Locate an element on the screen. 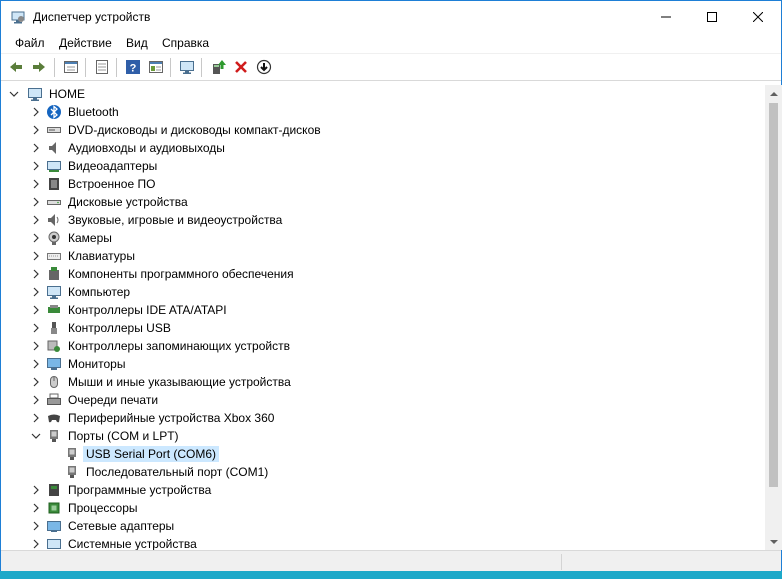  tree-root-label: HOME is located at coordinates (67, 94).